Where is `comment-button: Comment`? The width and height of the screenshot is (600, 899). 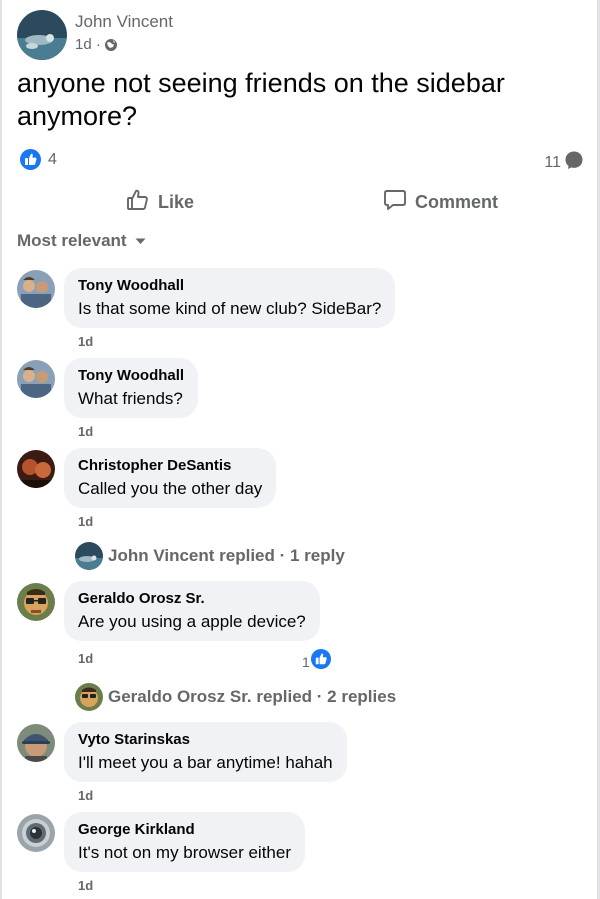
comment-button: Comment is located at coordinates (440, 202).